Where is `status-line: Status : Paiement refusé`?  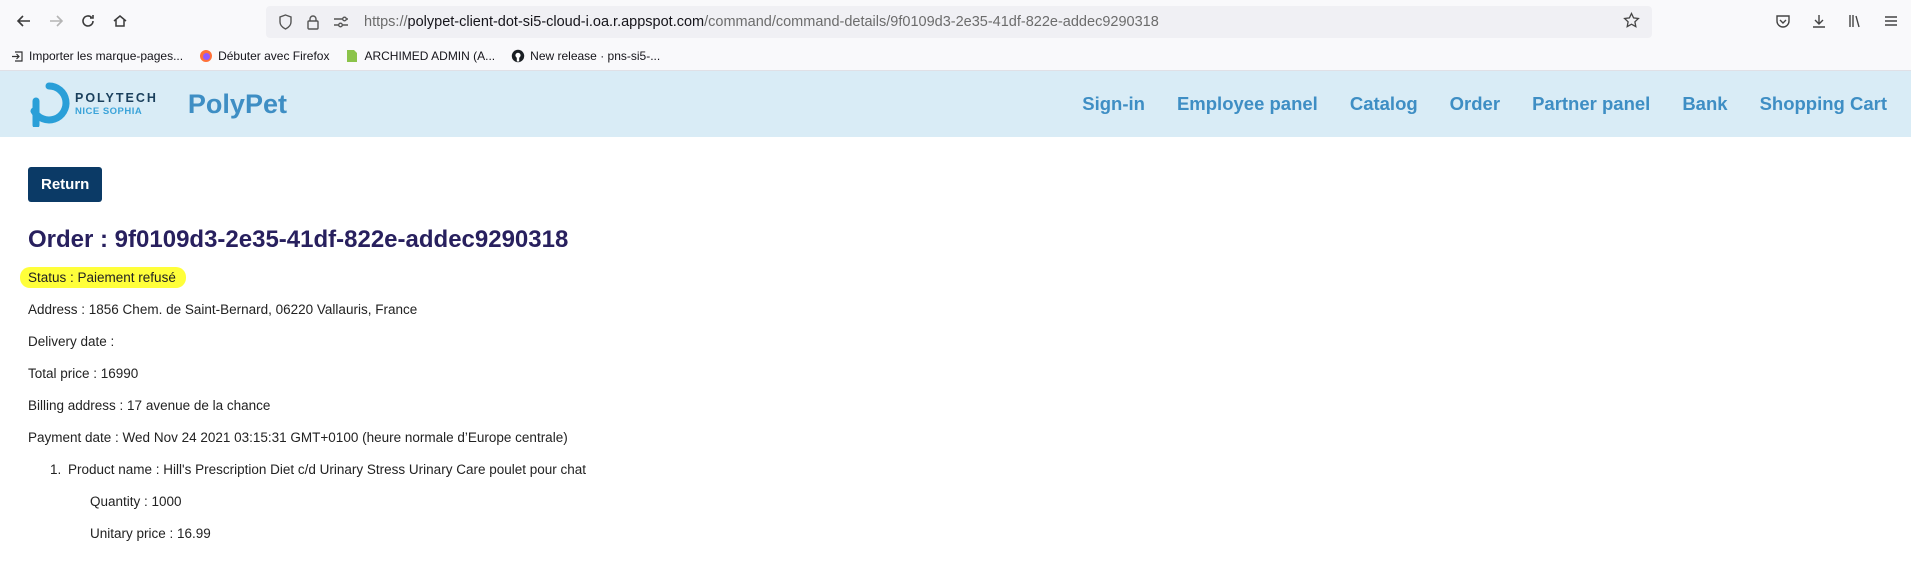 status-line: Status : Paiement refusé is located at coordinates (965, 278).